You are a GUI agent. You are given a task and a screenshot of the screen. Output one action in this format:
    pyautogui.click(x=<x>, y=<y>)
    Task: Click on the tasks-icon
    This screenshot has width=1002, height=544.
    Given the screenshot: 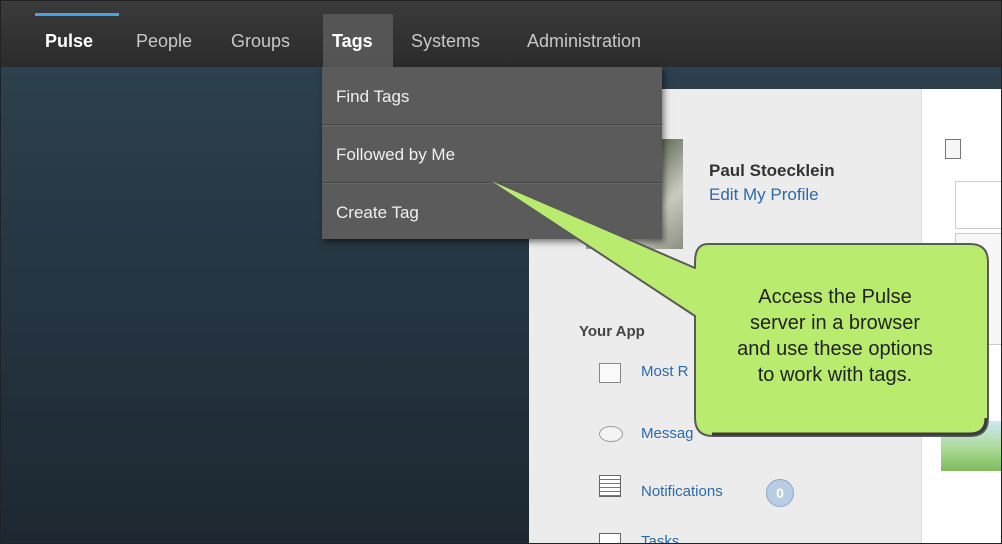 What is the action you would take?
    pyautogui.click(x=610, y=538)
    